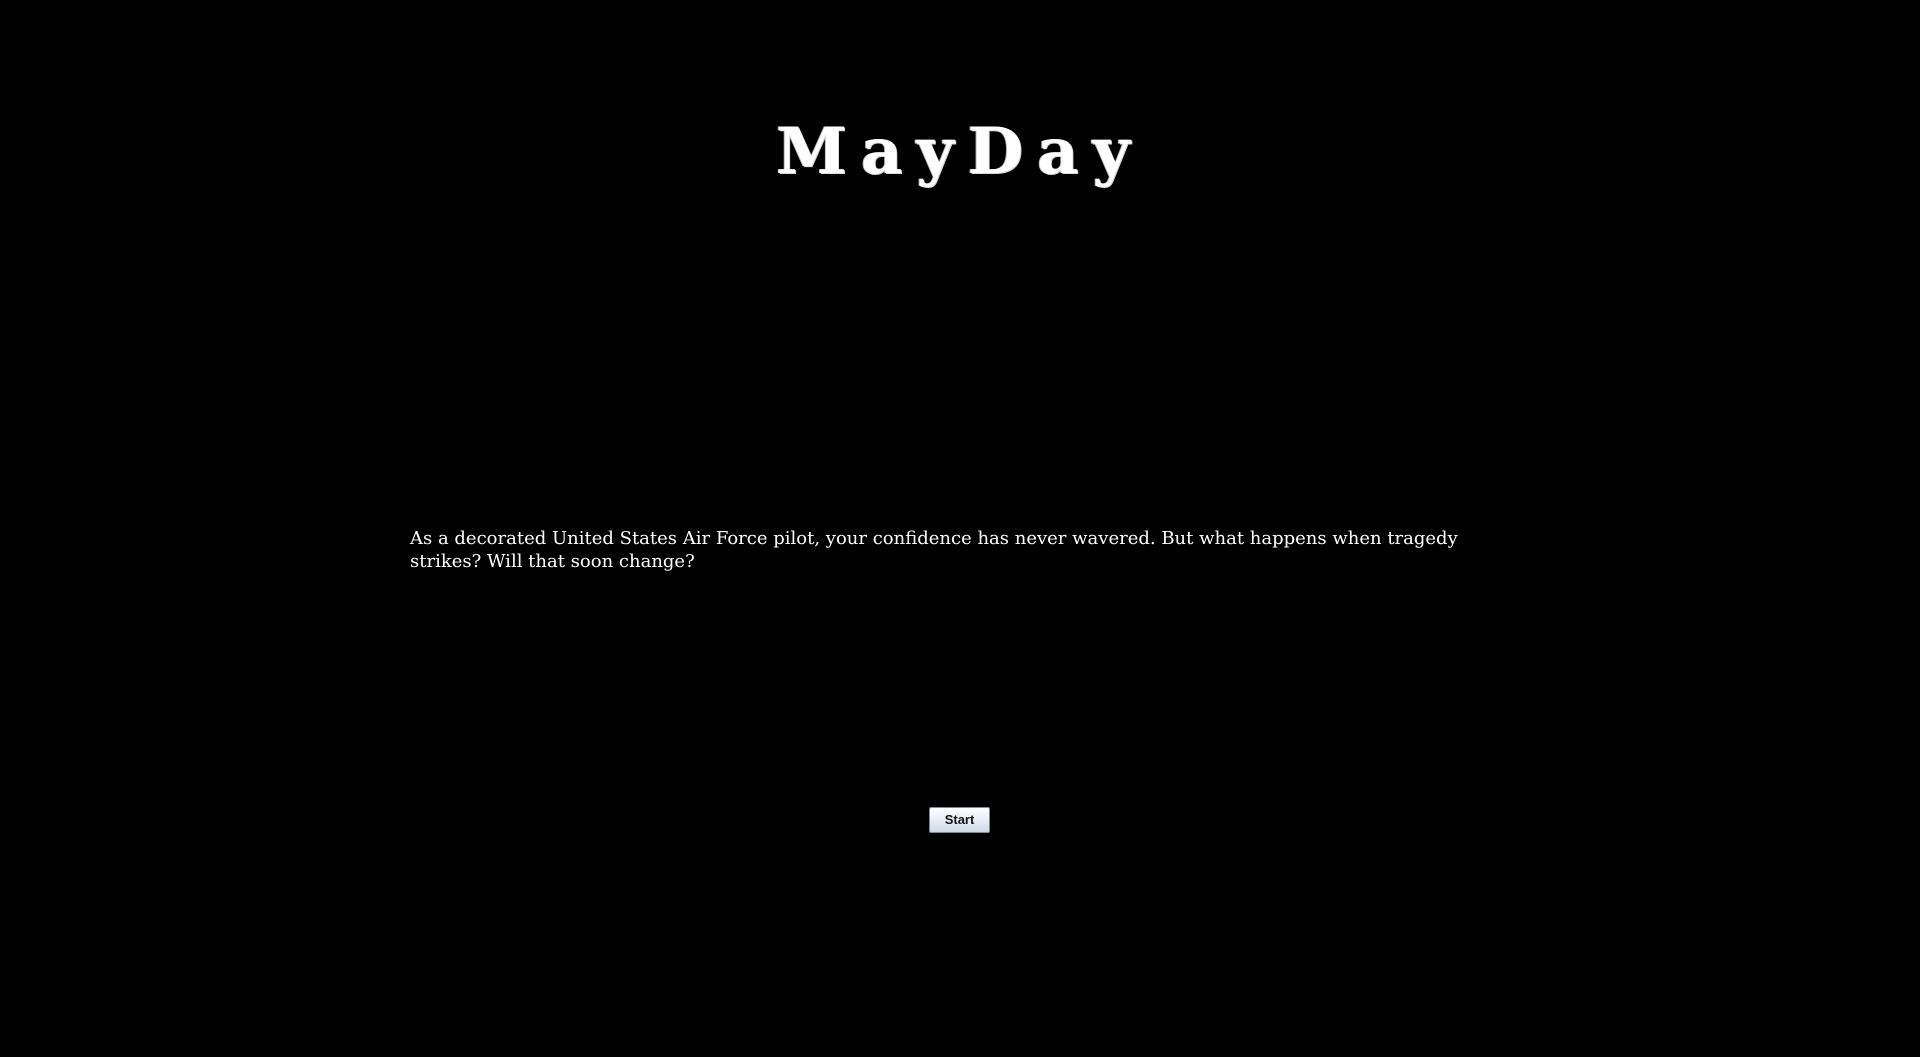 The width and height of the screenshot is (1920, 1057). I want to click on start-button: Start, so click(959, 820).